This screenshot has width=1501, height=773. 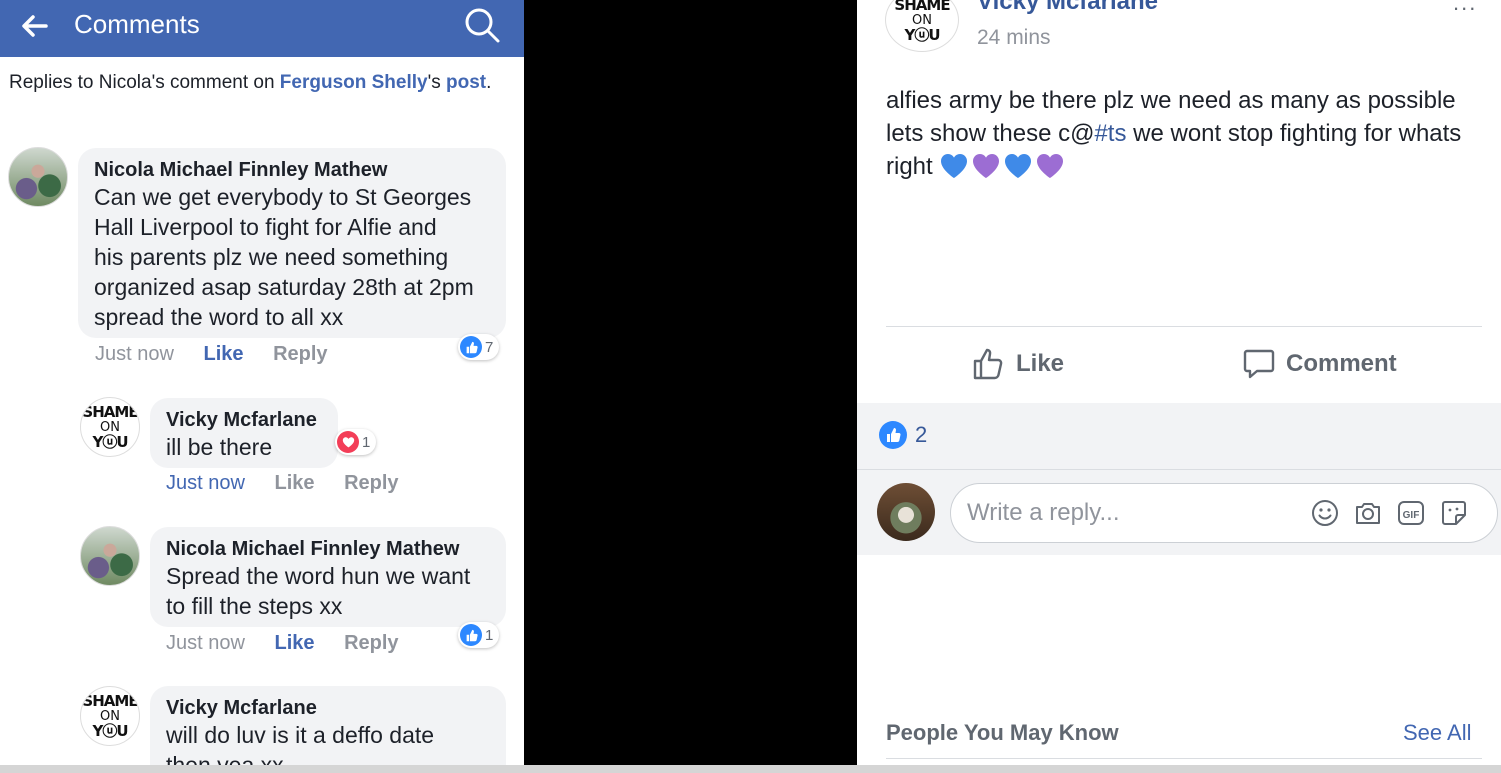 I want to click on post-author: Vicky Mcfarlane, so click(x=1067, y=8).